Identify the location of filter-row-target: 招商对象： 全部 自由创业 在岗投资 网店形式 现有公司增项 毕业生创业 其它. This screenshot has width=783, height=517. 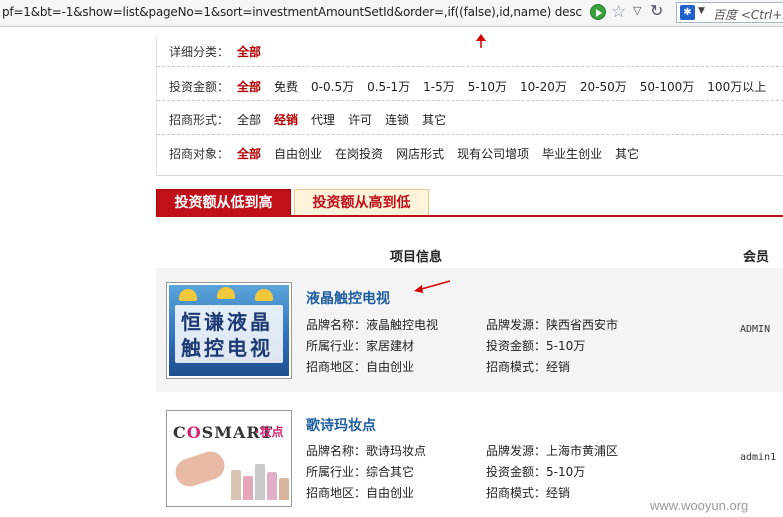
(410, 153).